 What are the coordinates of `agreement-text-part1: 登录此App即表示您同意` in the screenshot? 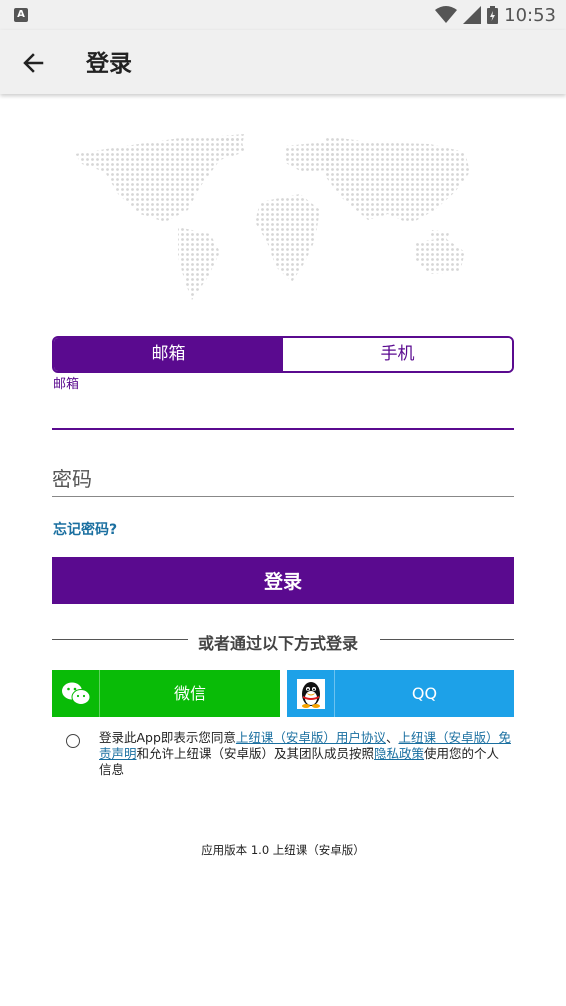 It's located at (167, 737).